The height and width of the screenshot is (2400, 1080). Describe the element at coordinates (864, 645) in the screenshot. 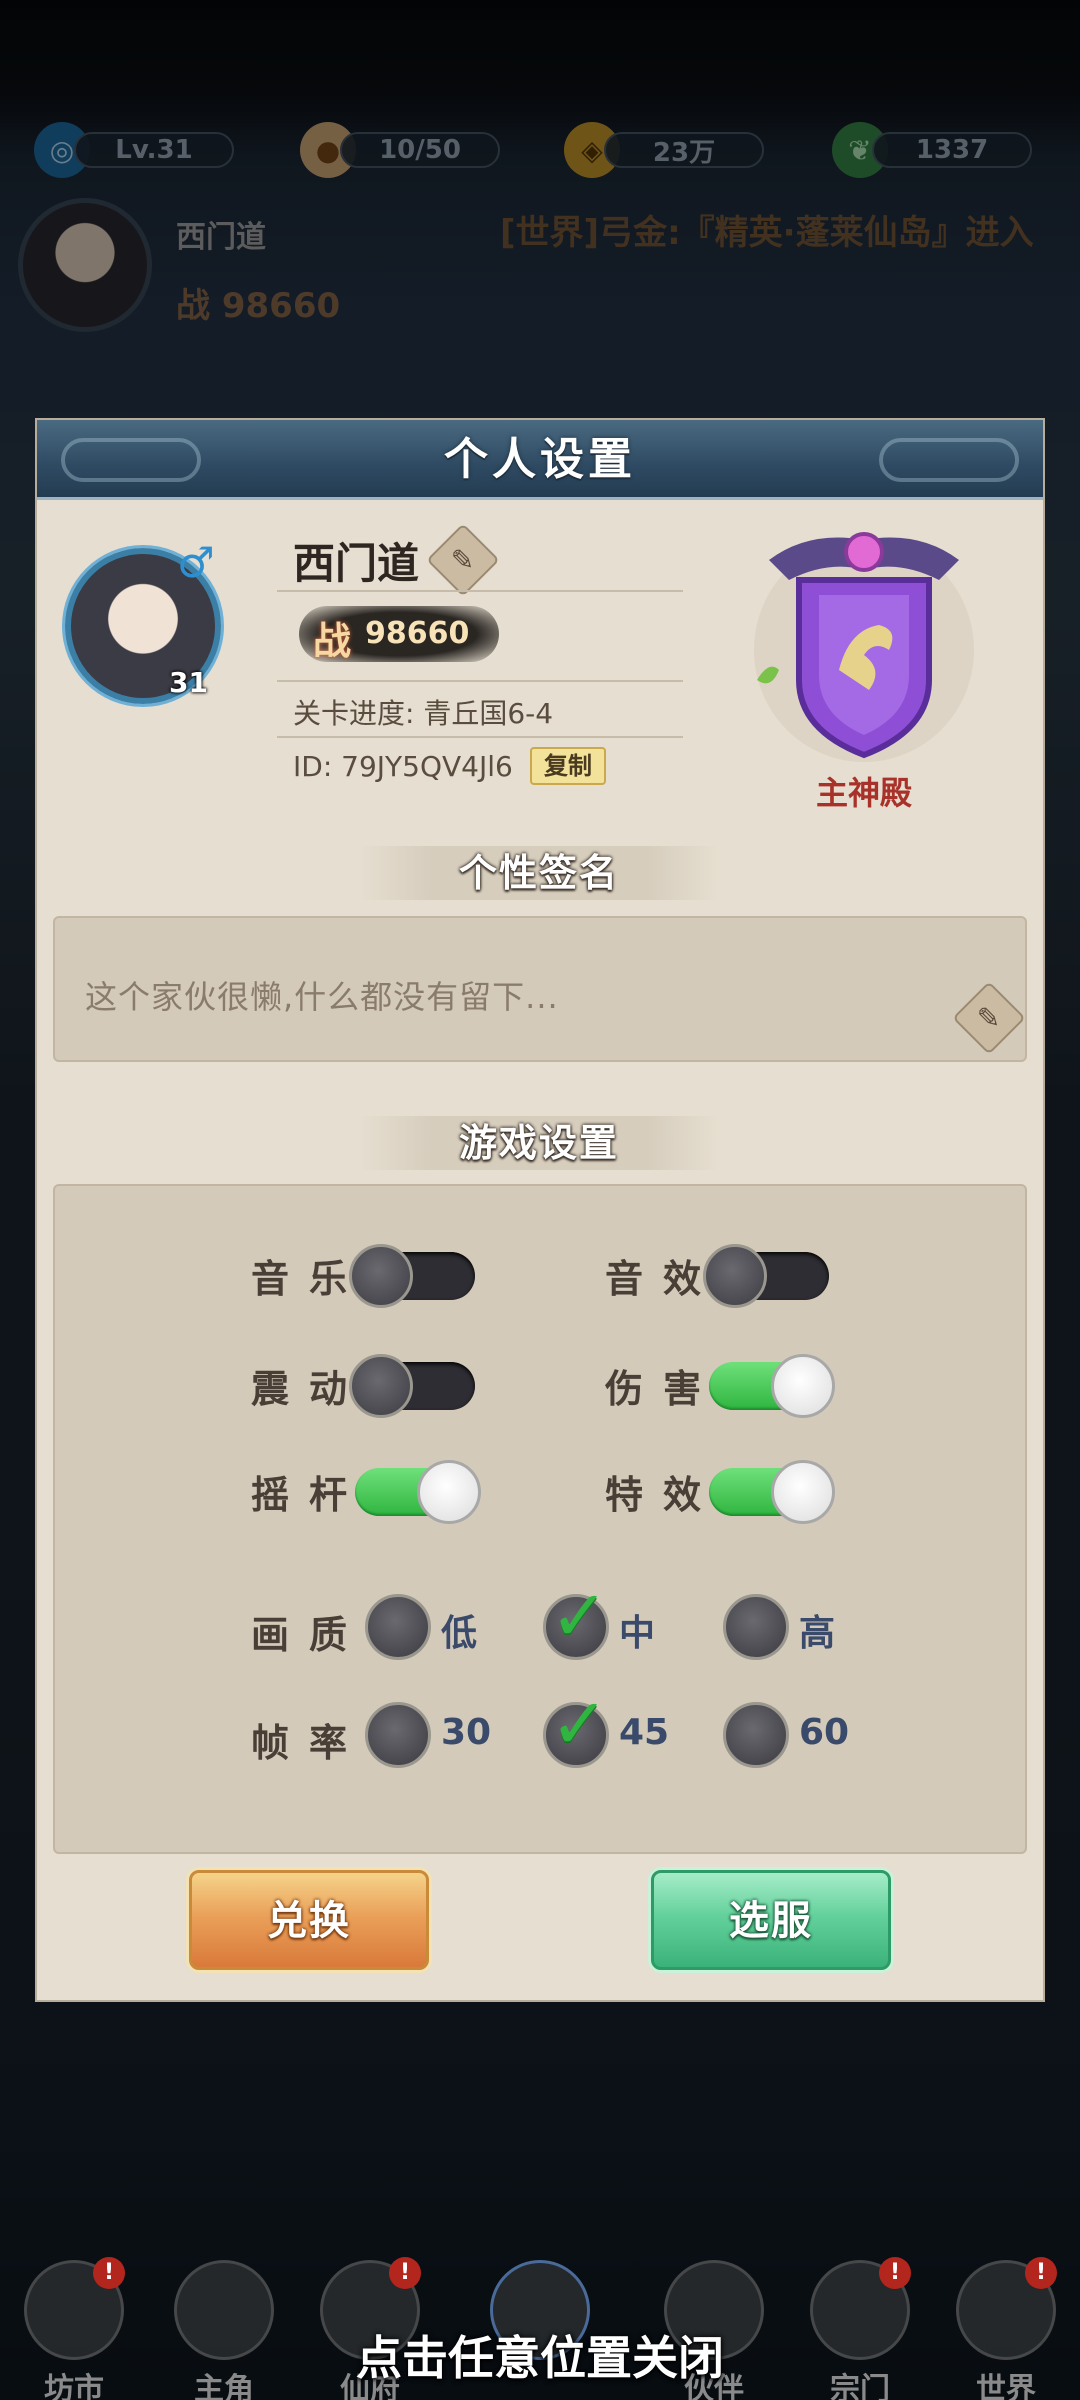

I see `guild-crest-icon` at that location.